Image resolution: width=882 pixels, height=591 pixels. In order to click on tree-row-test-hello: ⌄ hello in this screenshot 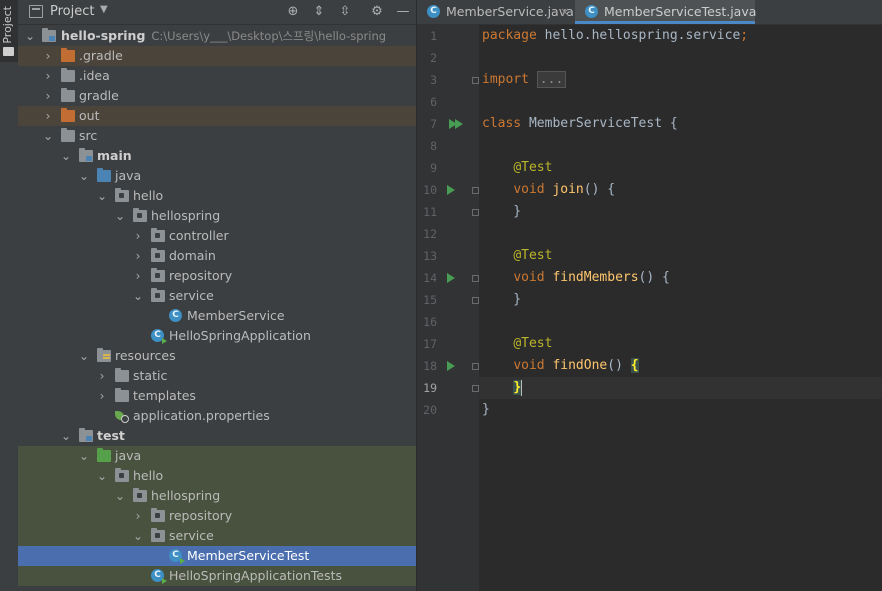, I will do `click(217, 476)`.